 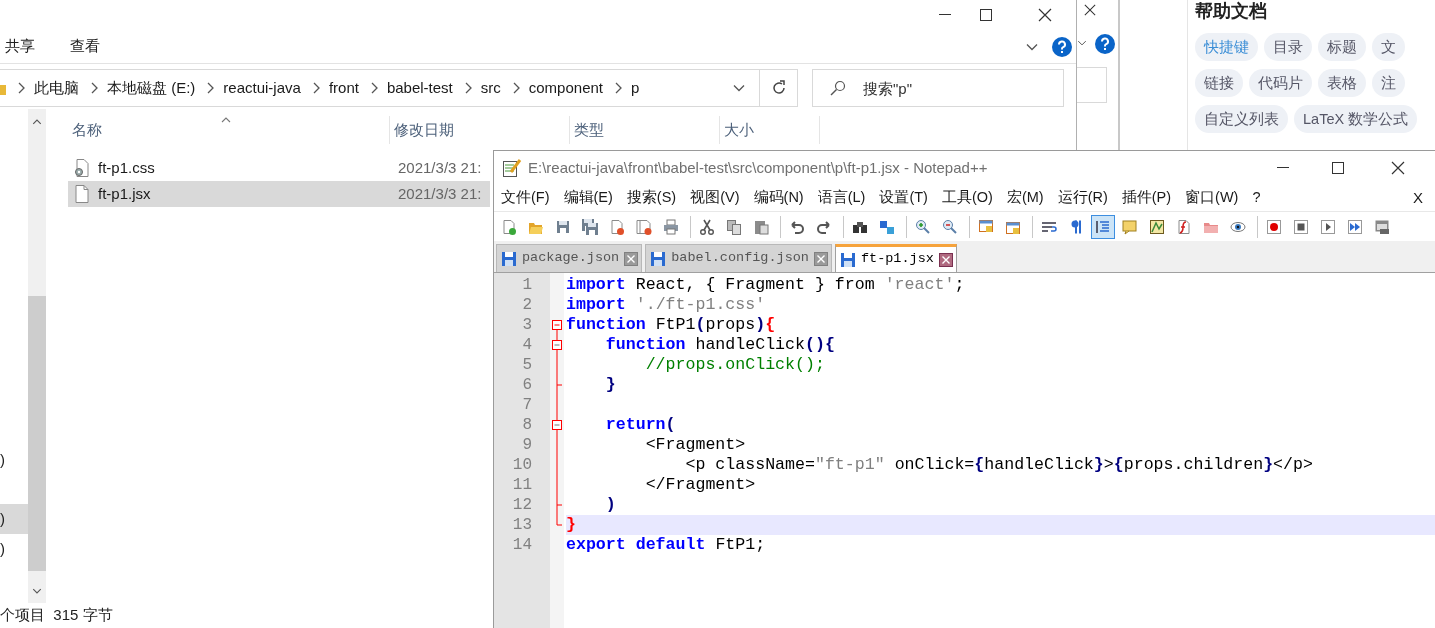 What do you see at coordinates (565, 88) in the screenshot?
I see `breadcrumb-item: component` at bounding box center [565, 88].